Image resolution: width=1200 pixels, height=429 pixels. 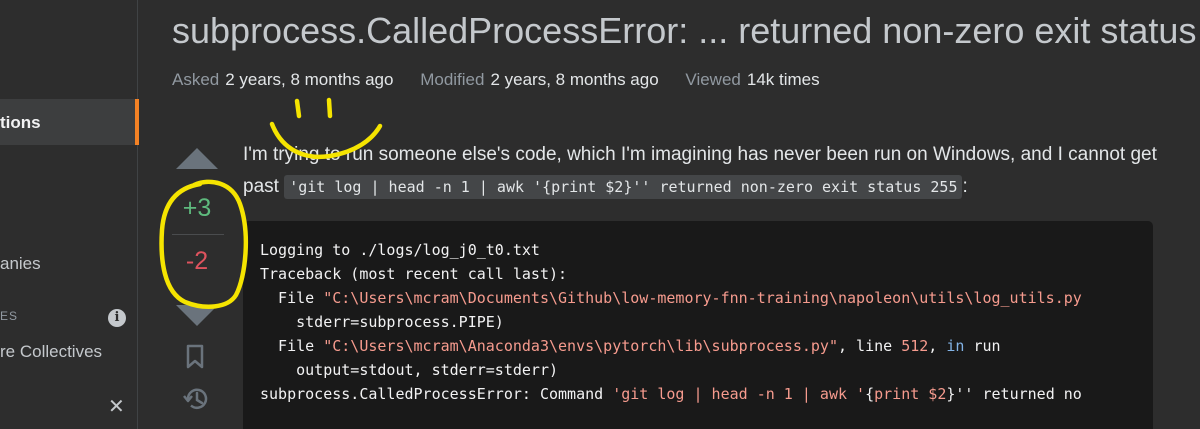 I want to click on code-line: output=stdout, stderr=stderr), so click(x=409, y=370).